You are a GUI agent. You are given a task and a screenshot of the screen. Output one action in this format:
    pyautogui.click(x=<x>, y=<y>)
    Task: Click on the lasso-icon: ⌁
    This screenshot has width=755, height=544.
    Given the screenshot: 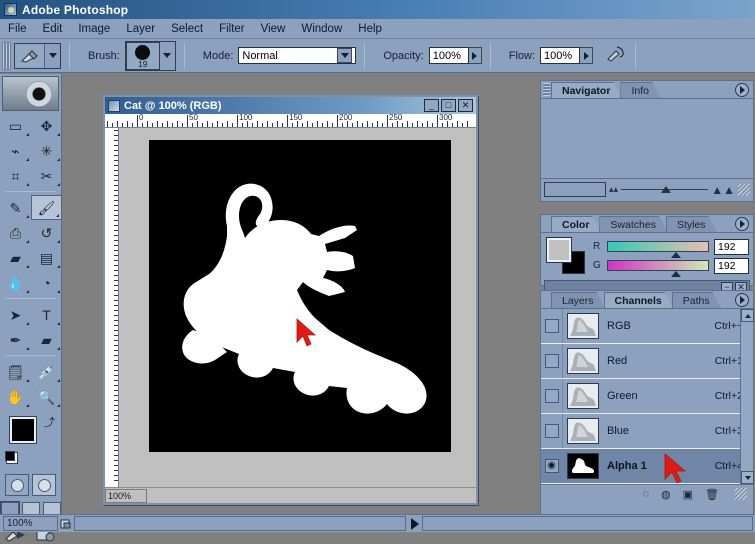 What is the action you would take?
    pyautogui.click(x=15, y=150)
    